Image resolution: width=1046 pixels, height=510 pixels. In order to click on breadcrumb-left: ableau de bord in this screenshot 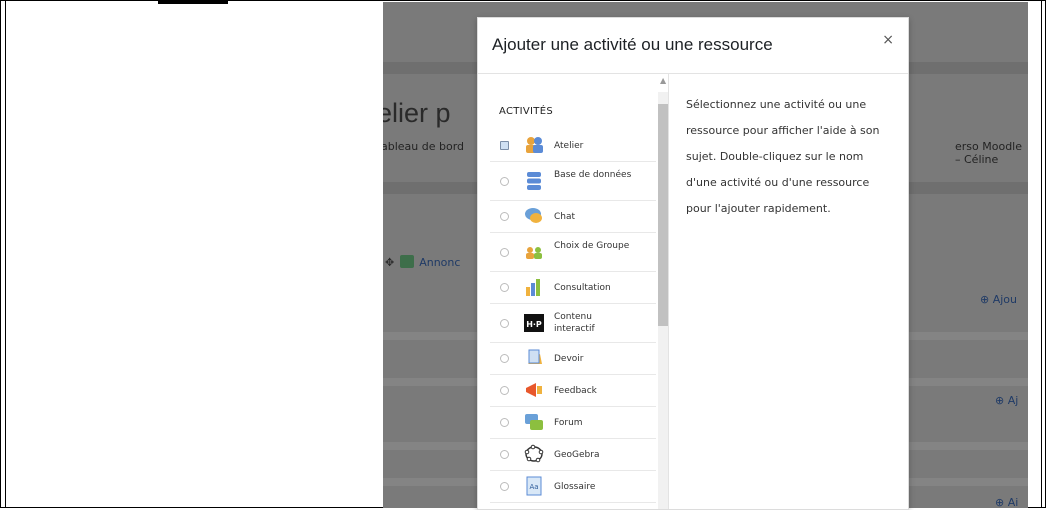, I will do `click(423, 146)`.